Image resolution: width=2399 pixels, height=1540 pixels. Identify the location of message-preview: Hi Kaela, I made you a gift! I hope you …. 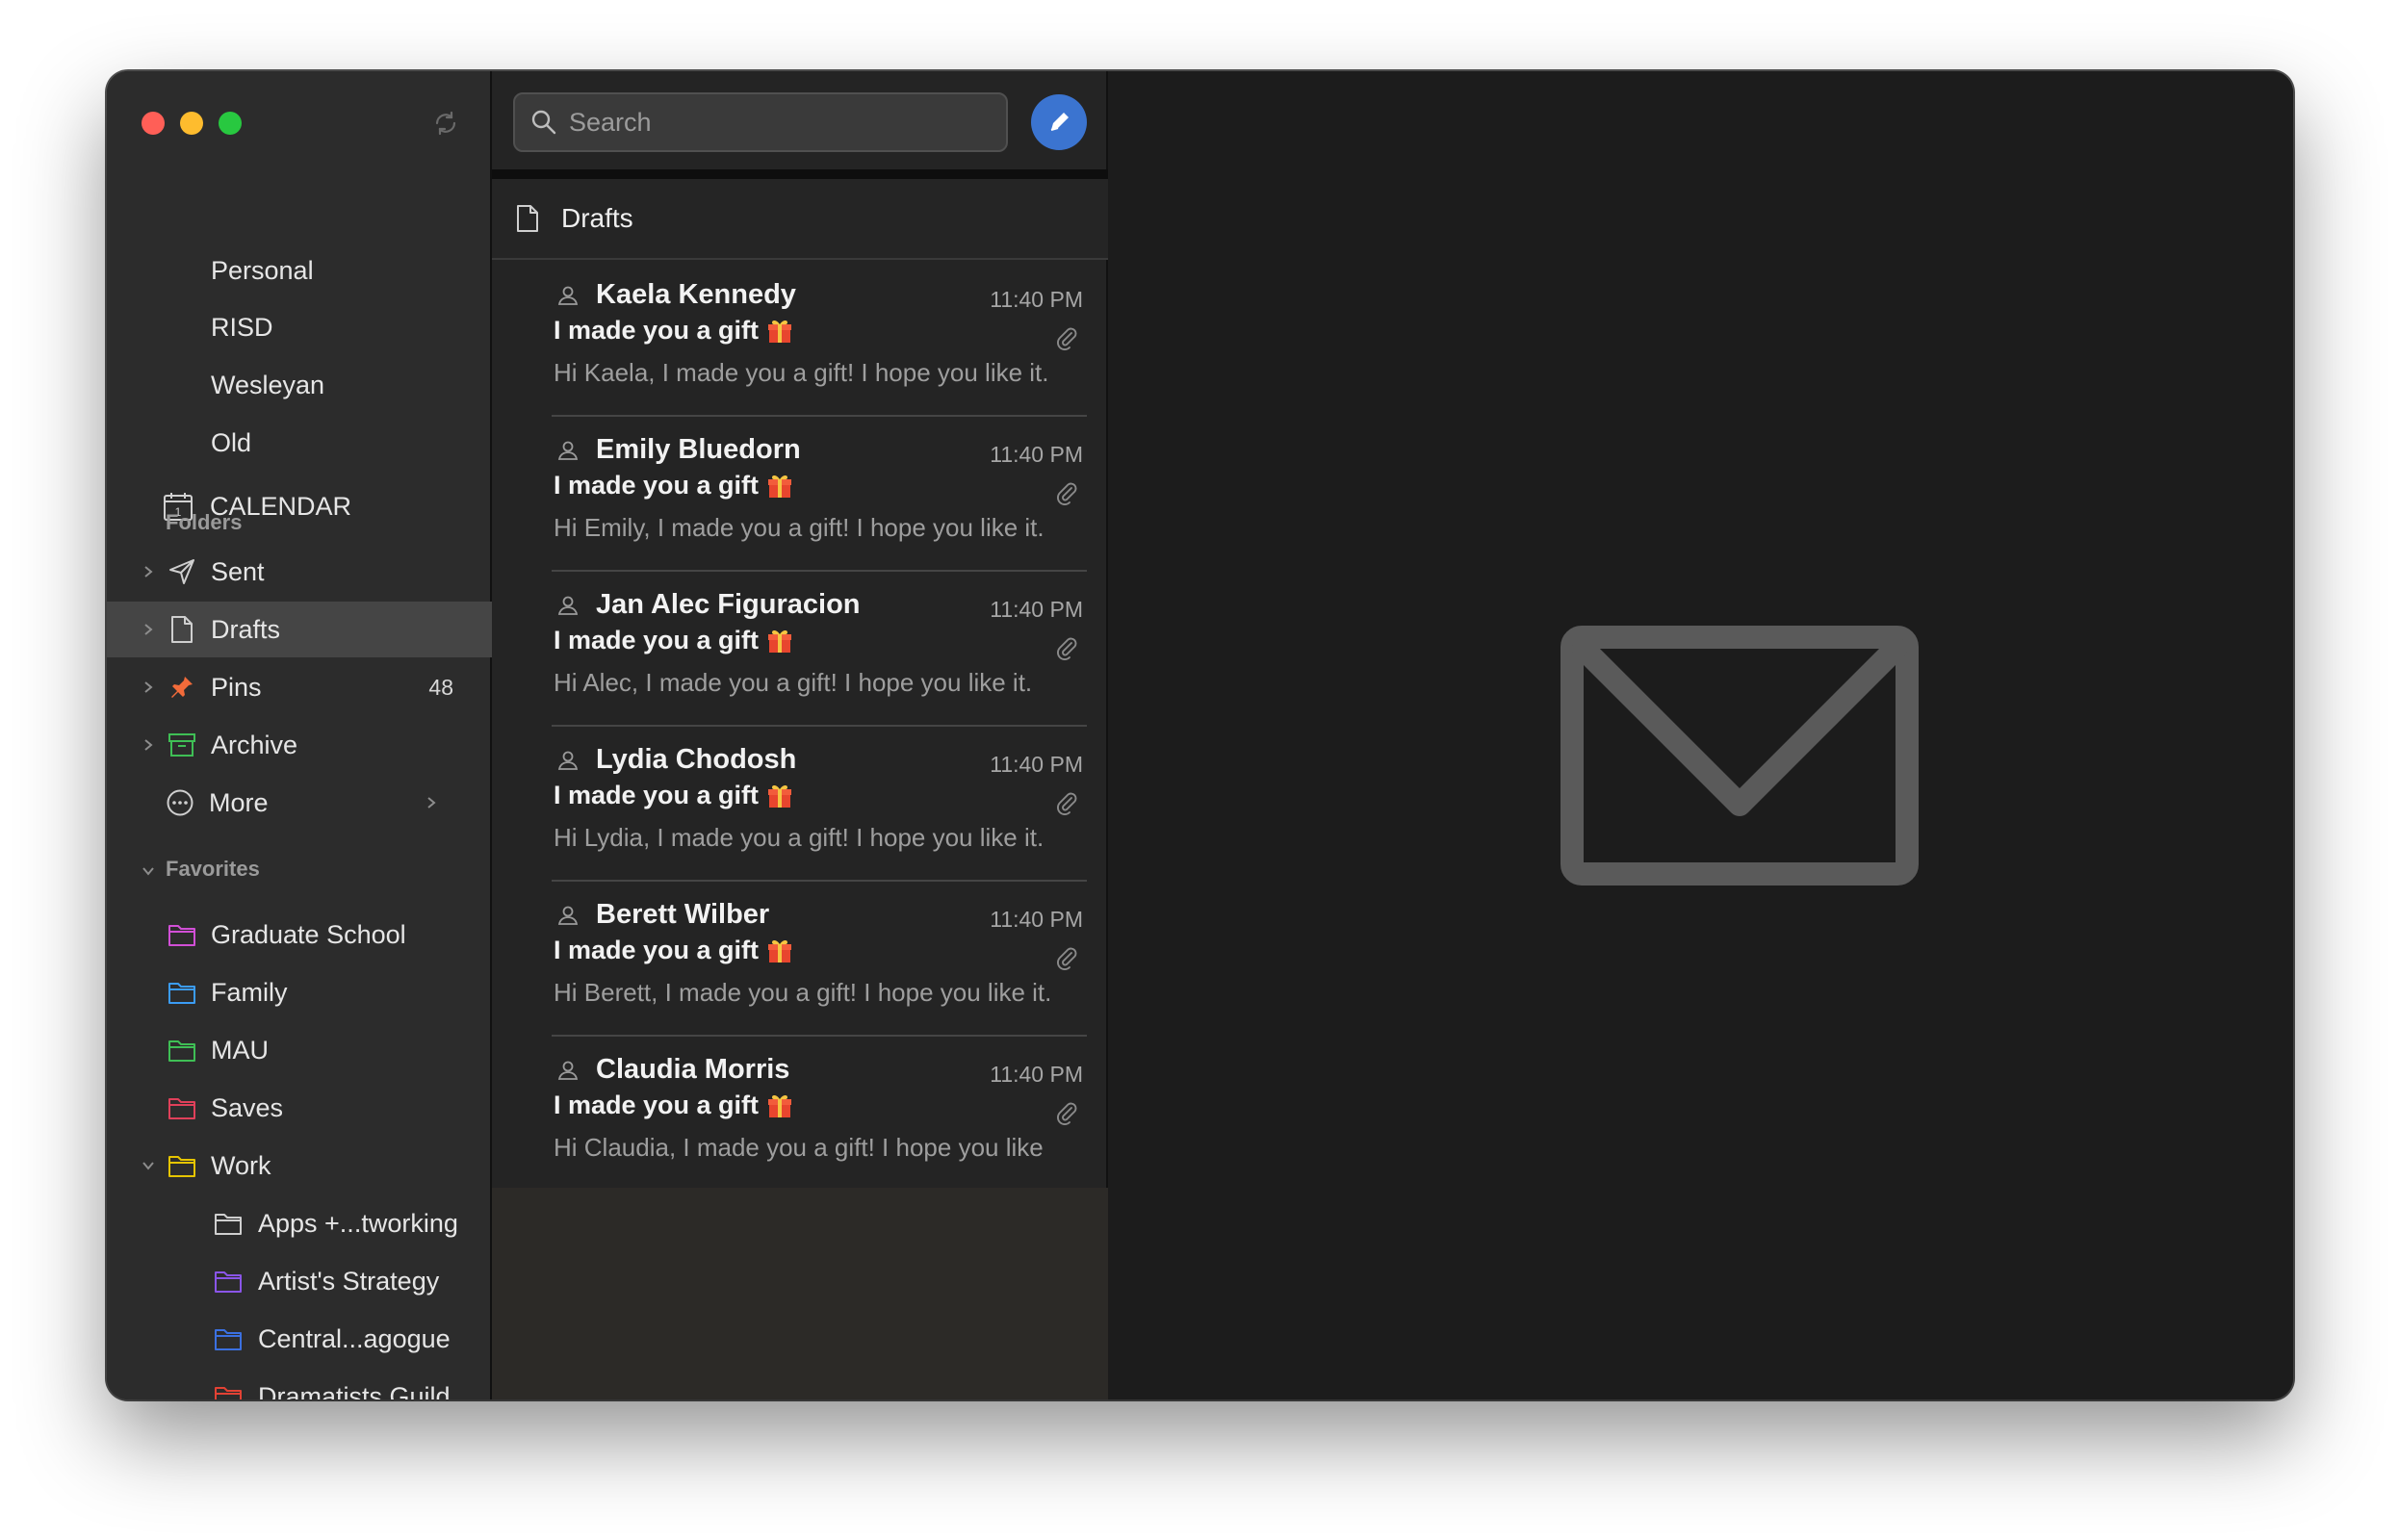
(801, 372).